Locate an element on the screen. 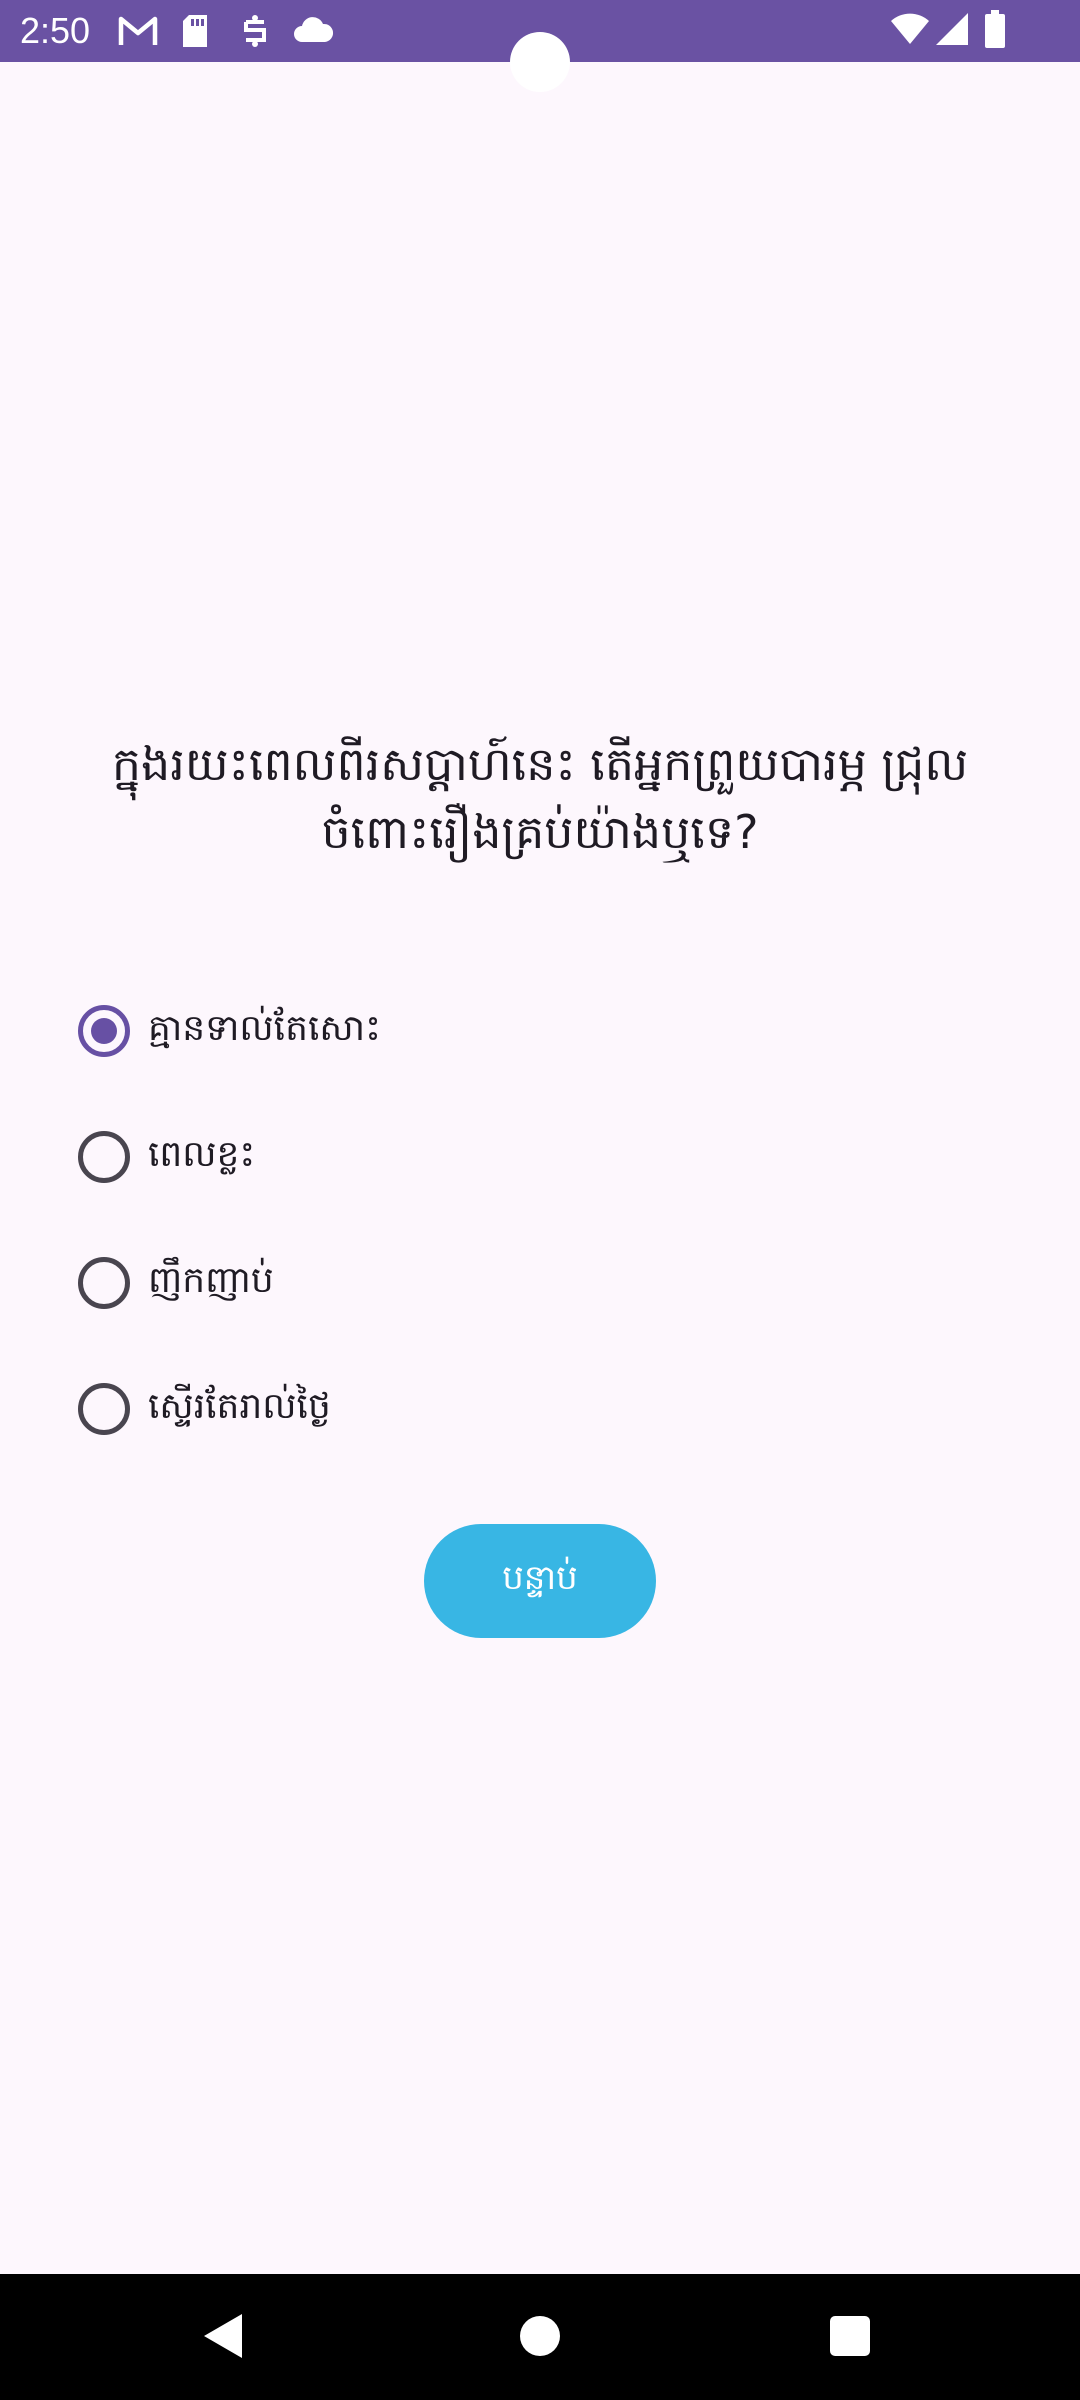 The image size is (1080, 2400). home-icon is located at coordinates (540, 2336).